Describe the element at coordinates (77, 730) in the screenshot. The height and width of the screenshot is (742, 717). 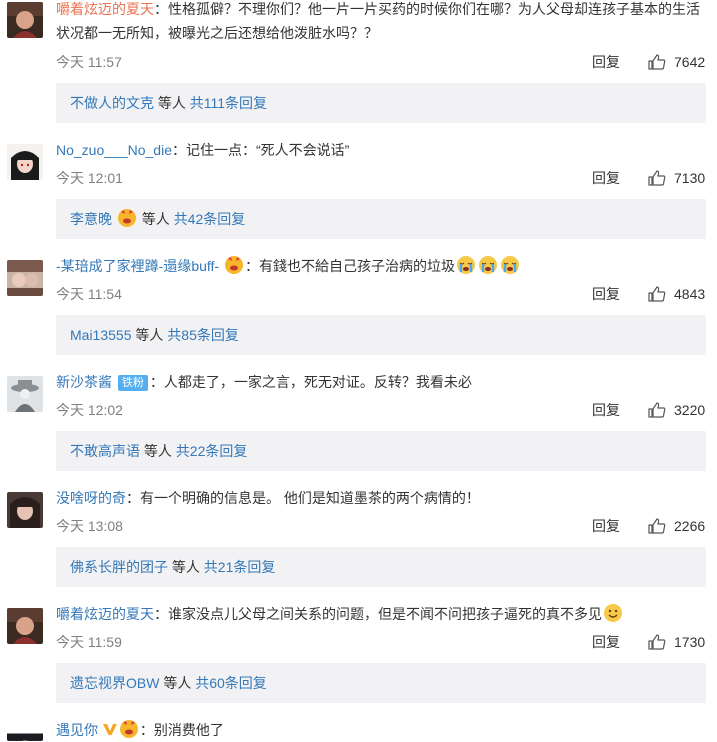
I see `comment-username: 遇见你` at that location.